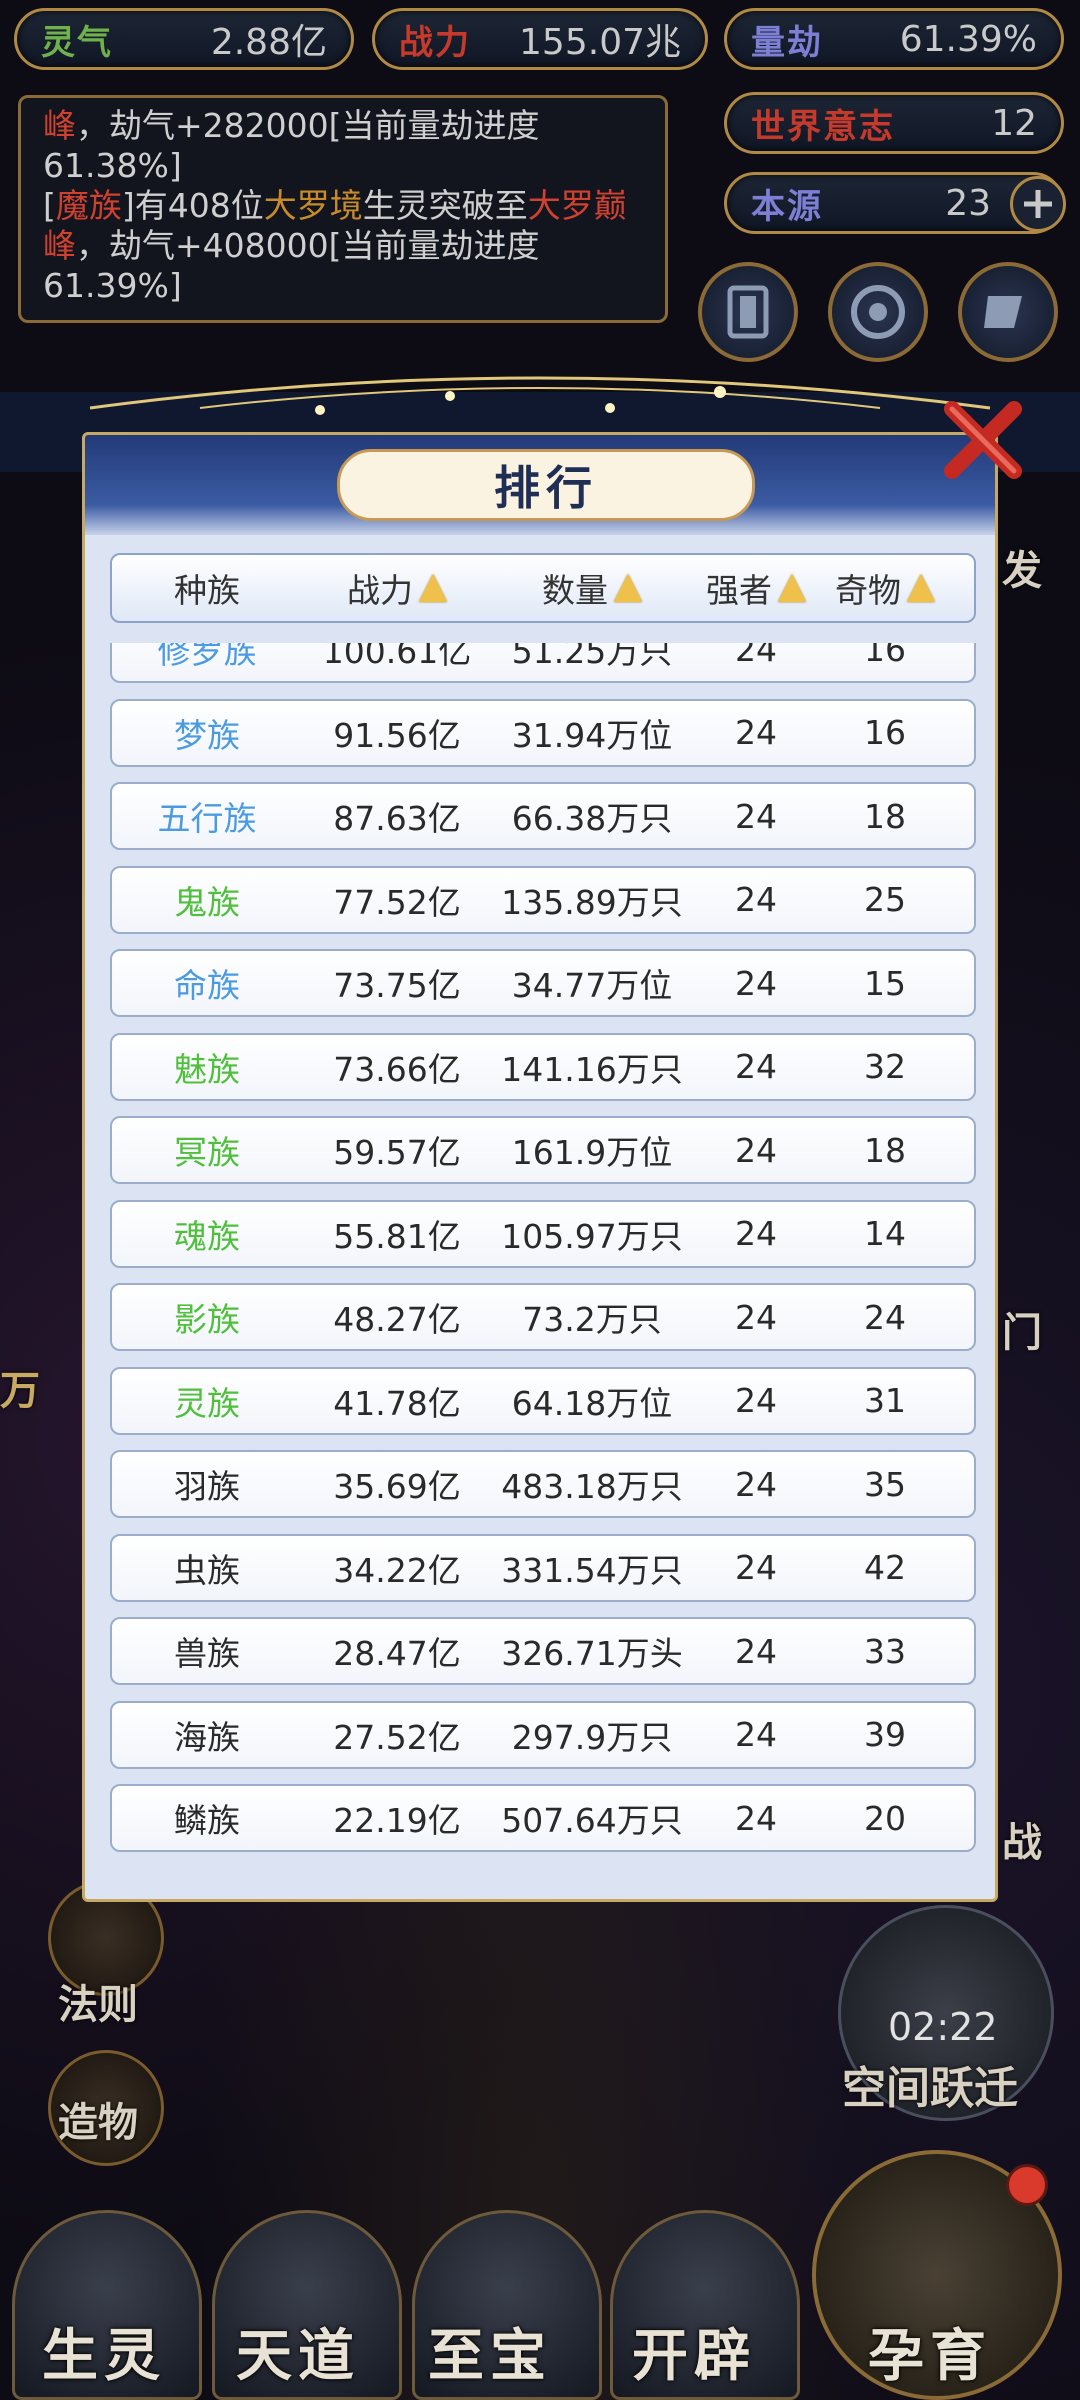 Image resolution: width=1080 pixels, height=2400 pixels. I want to click on row-count: 141.16万只, so click(592, 1069).